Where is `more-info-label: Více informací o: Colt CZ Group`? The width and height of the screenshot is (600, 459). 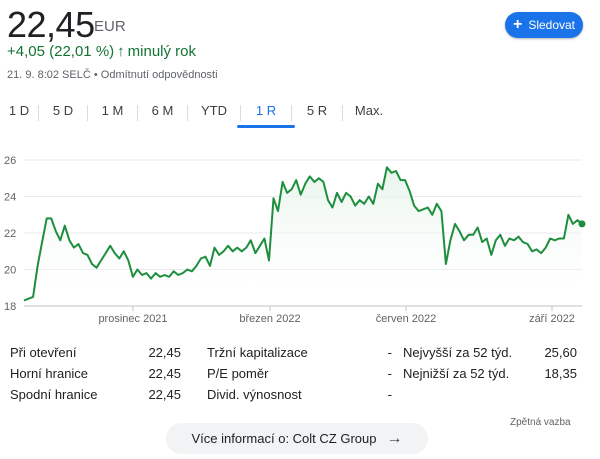
more-info-label: Více informací o: Colt CZ Group is located at coordinates (284, 438).